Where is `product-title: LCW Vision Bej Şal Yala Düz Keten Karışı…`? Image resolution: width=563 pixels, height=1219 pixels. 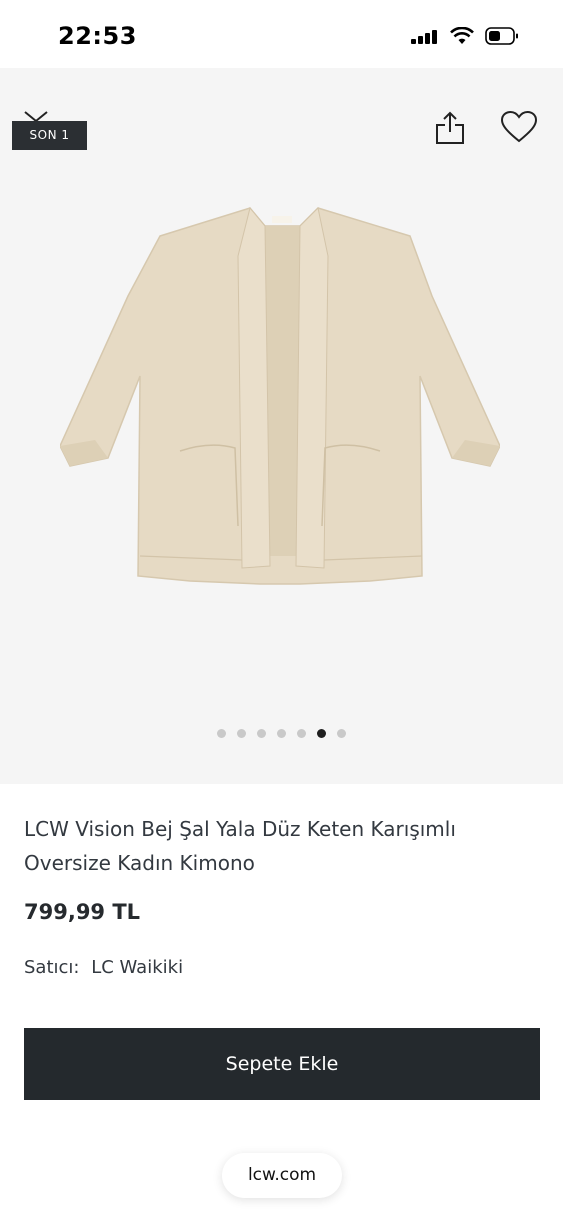
product-title: LCW Vision Bej Şal Yala Düz Keten Karışı… is located at coordinates (240, 846).